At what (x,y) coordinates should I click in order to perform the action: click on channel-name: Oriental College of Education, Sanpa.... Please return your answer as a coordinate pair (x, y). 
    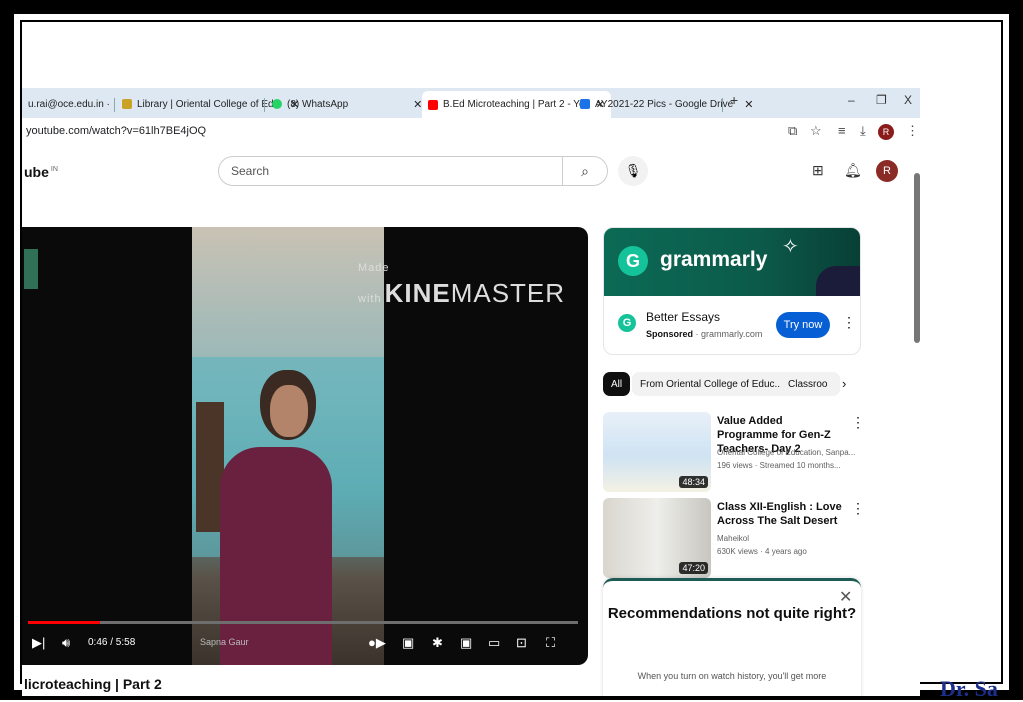
    Looking at the image, I should click on (786, 452).